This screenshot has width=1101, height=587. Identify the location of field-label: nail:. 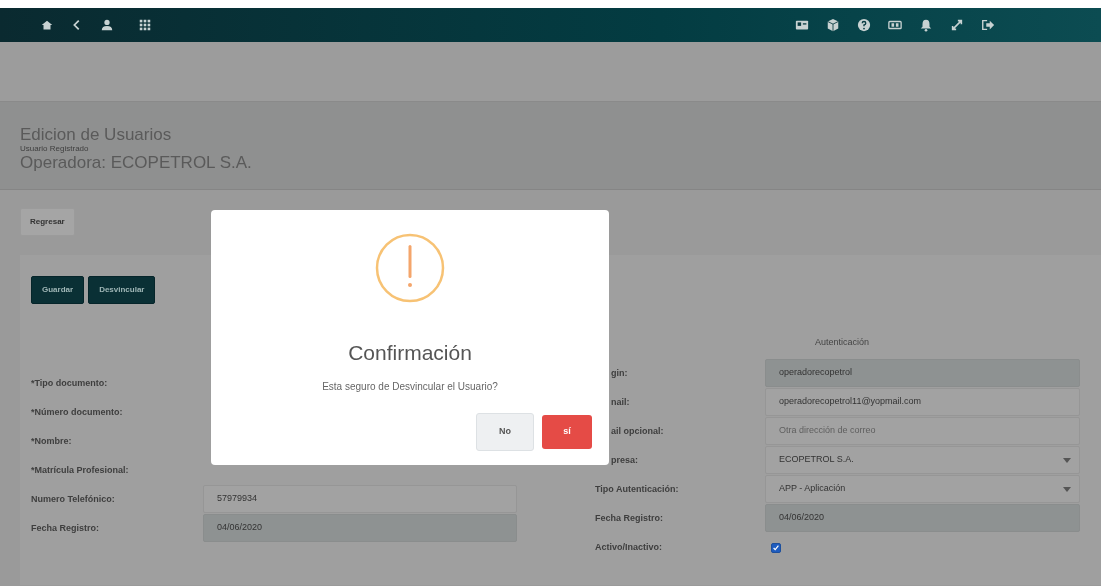
(620, 402).